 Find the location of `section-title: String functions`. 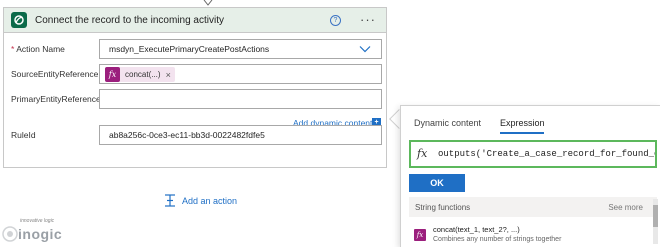

section-title: String functions is located at coordinates (443, 207).